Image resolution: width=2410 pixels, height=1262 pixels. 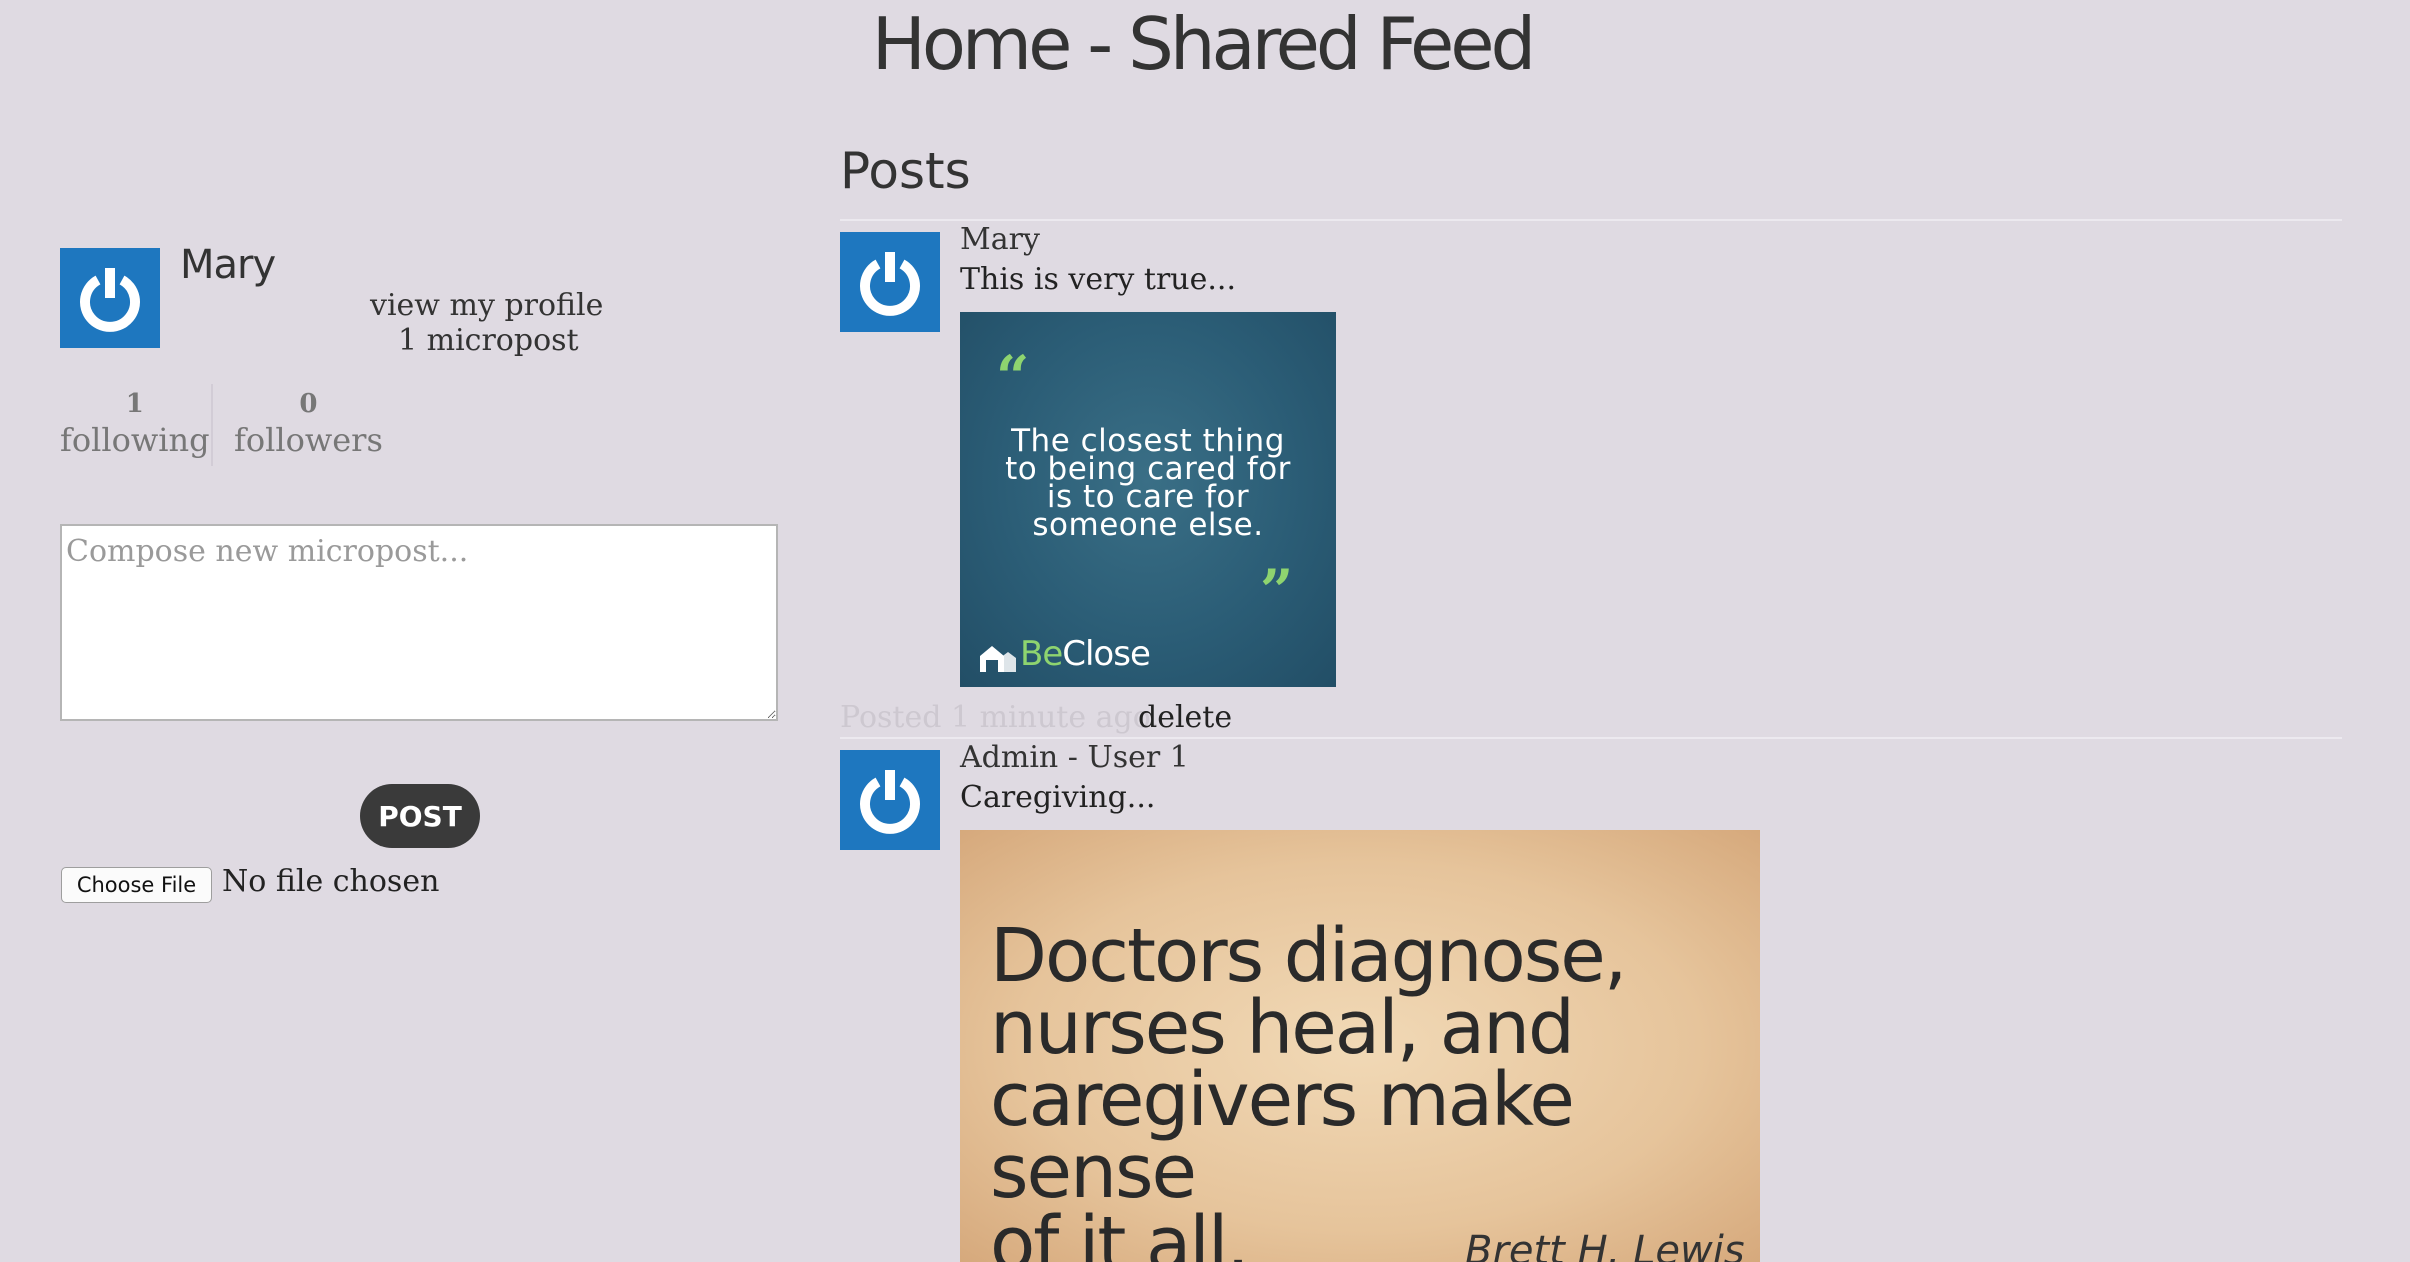 I want to click on post-author: Admin - User 1, so click(x=1074, y=757).